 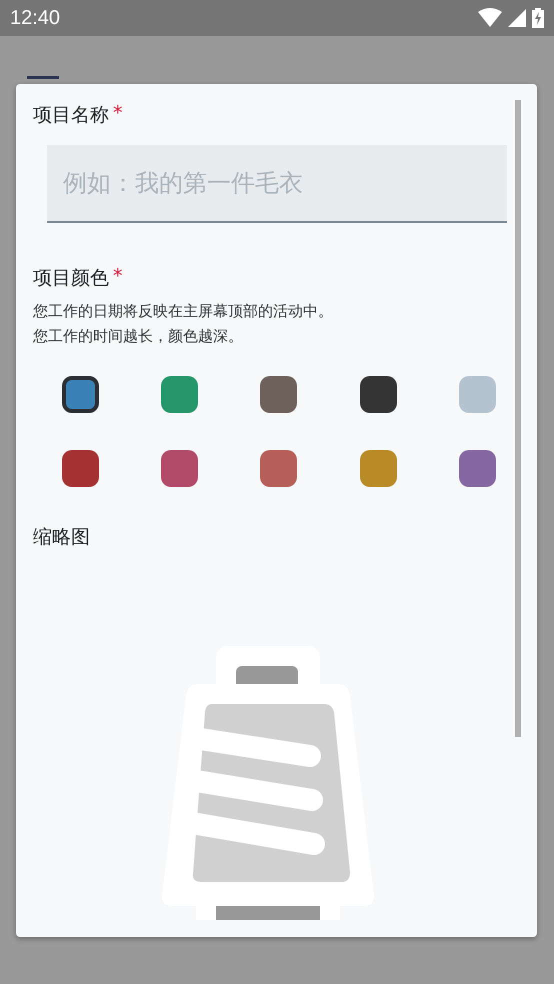 I want to click on signal-icon, so click(x=517, y=18).